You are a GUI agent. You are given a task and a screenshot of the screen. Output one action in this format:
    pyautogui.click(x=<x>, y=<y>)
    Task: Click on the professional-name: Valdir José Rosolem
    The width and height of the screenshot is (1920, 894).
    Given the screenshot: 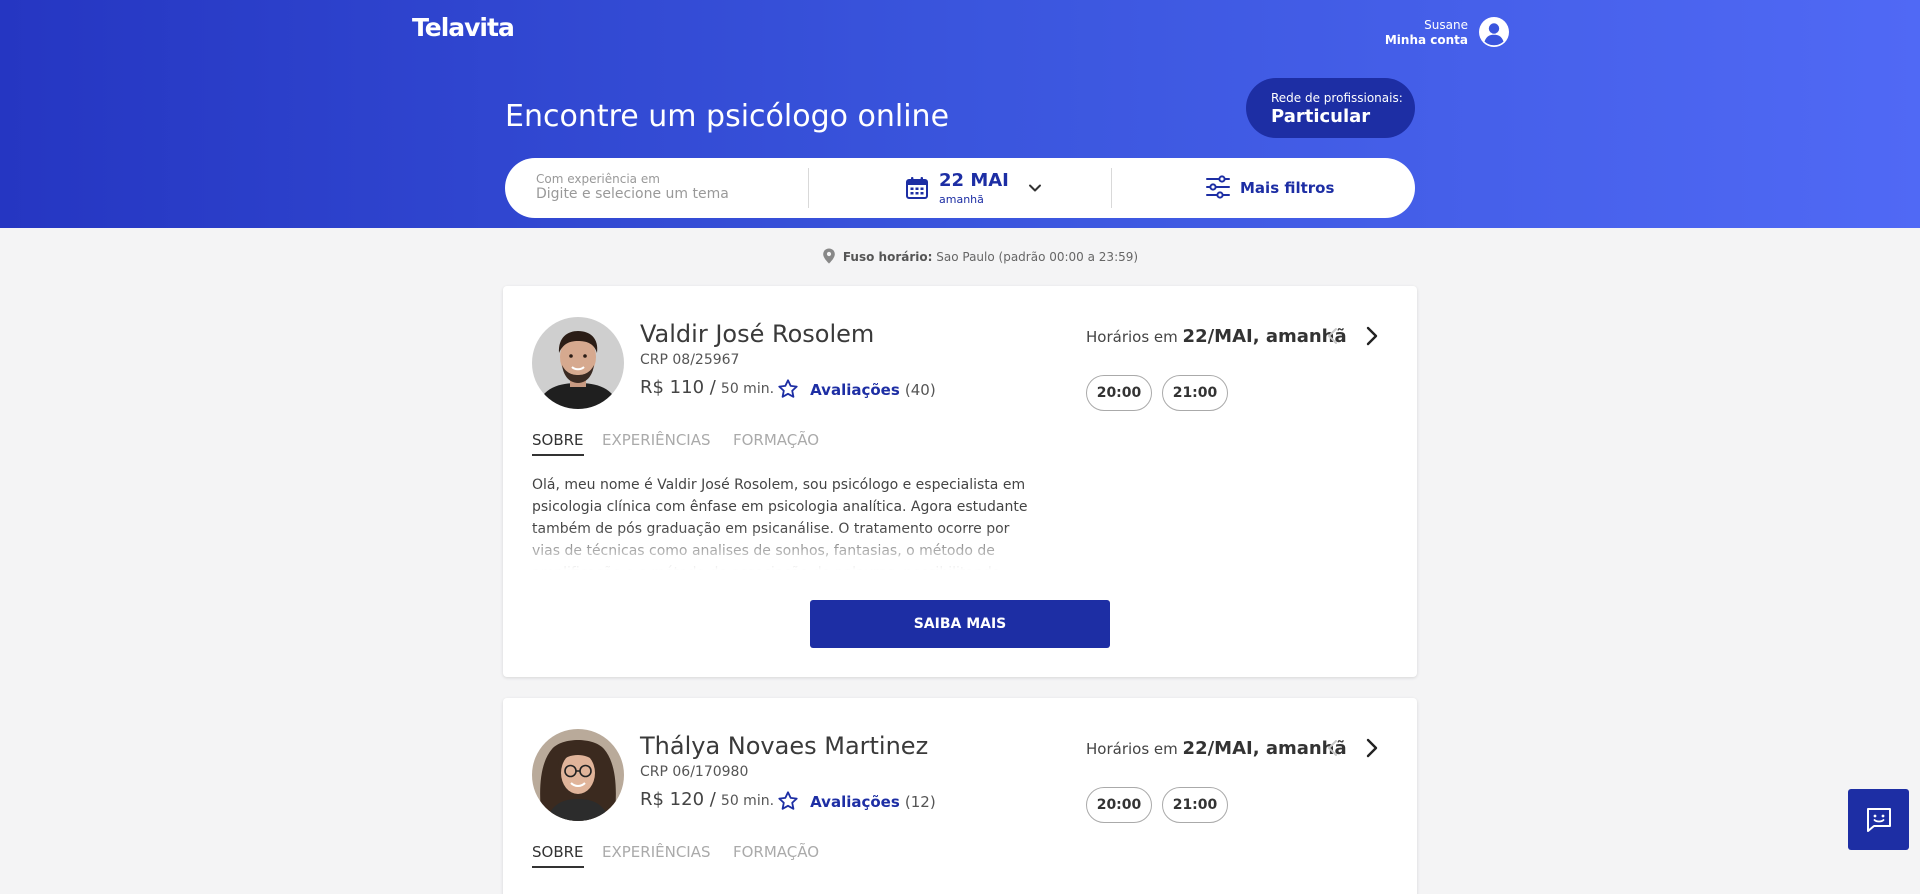 What is the action you would take?
    pyautogui.click(x=757, y=334)
    